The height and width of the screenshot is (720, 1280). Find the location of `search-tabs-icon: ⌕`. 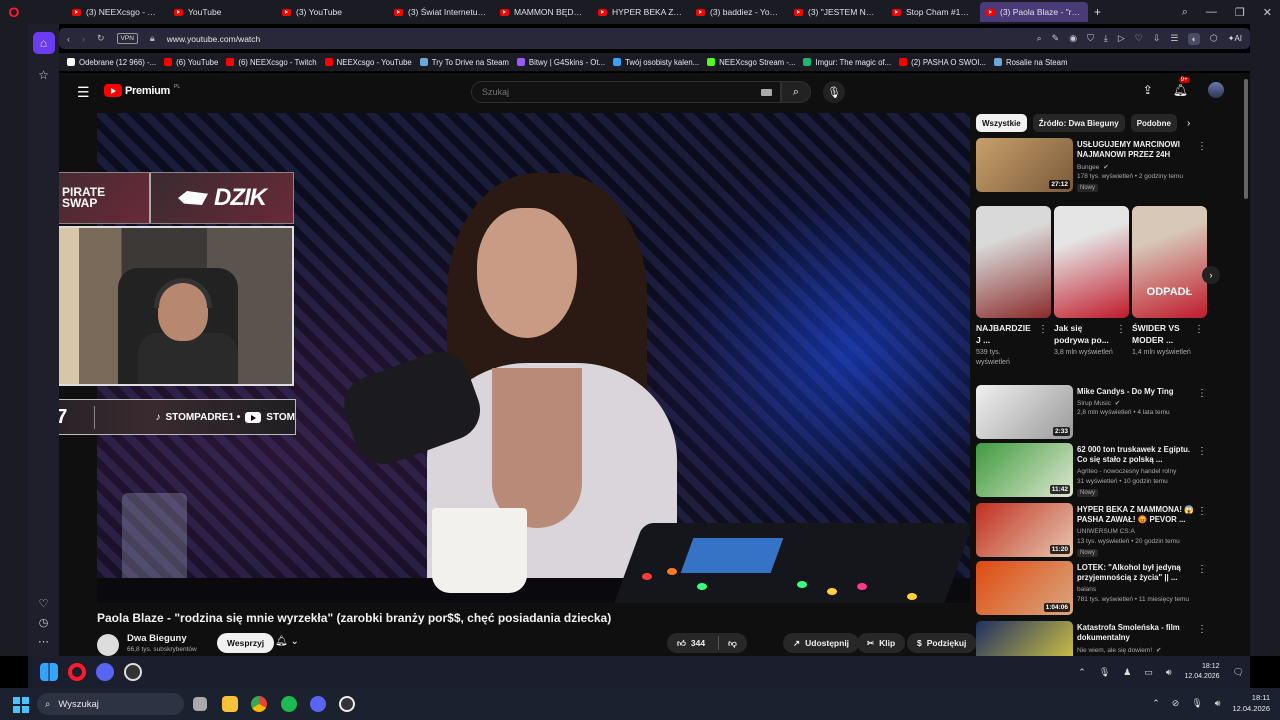

search-tabs-icon: ⌕ is located at coordinates (1185, 12).